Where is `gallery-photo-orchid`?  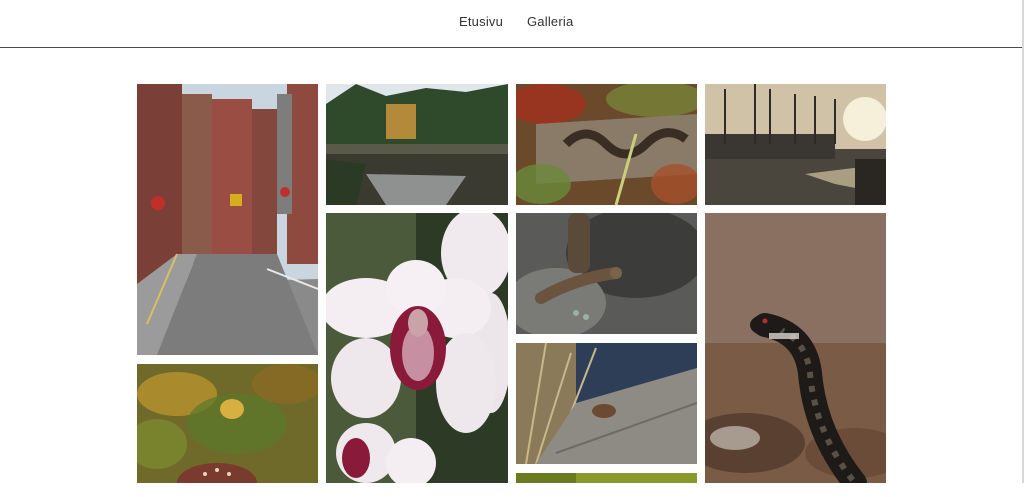 gallery-photo-orchid is located at coordinates (417, 348).